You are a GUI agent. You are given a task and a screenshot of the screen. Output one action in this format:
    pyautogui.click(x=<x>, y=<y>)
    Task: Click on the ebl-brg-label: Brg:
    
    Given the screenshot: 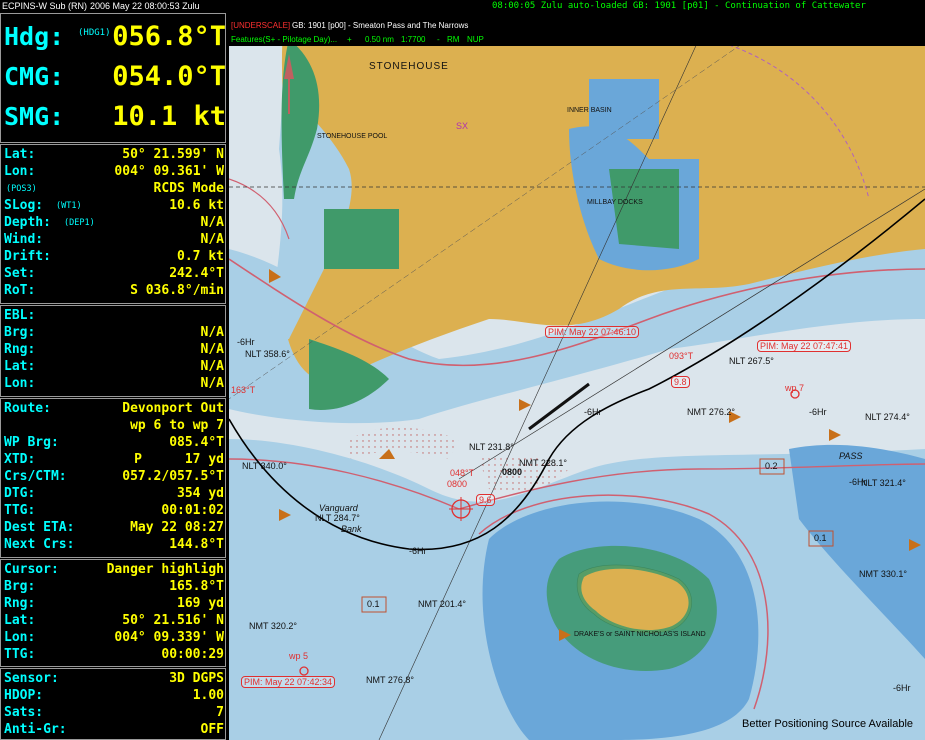 What is the action you would take?
    pyautogui.click(x=20, y=332)
    